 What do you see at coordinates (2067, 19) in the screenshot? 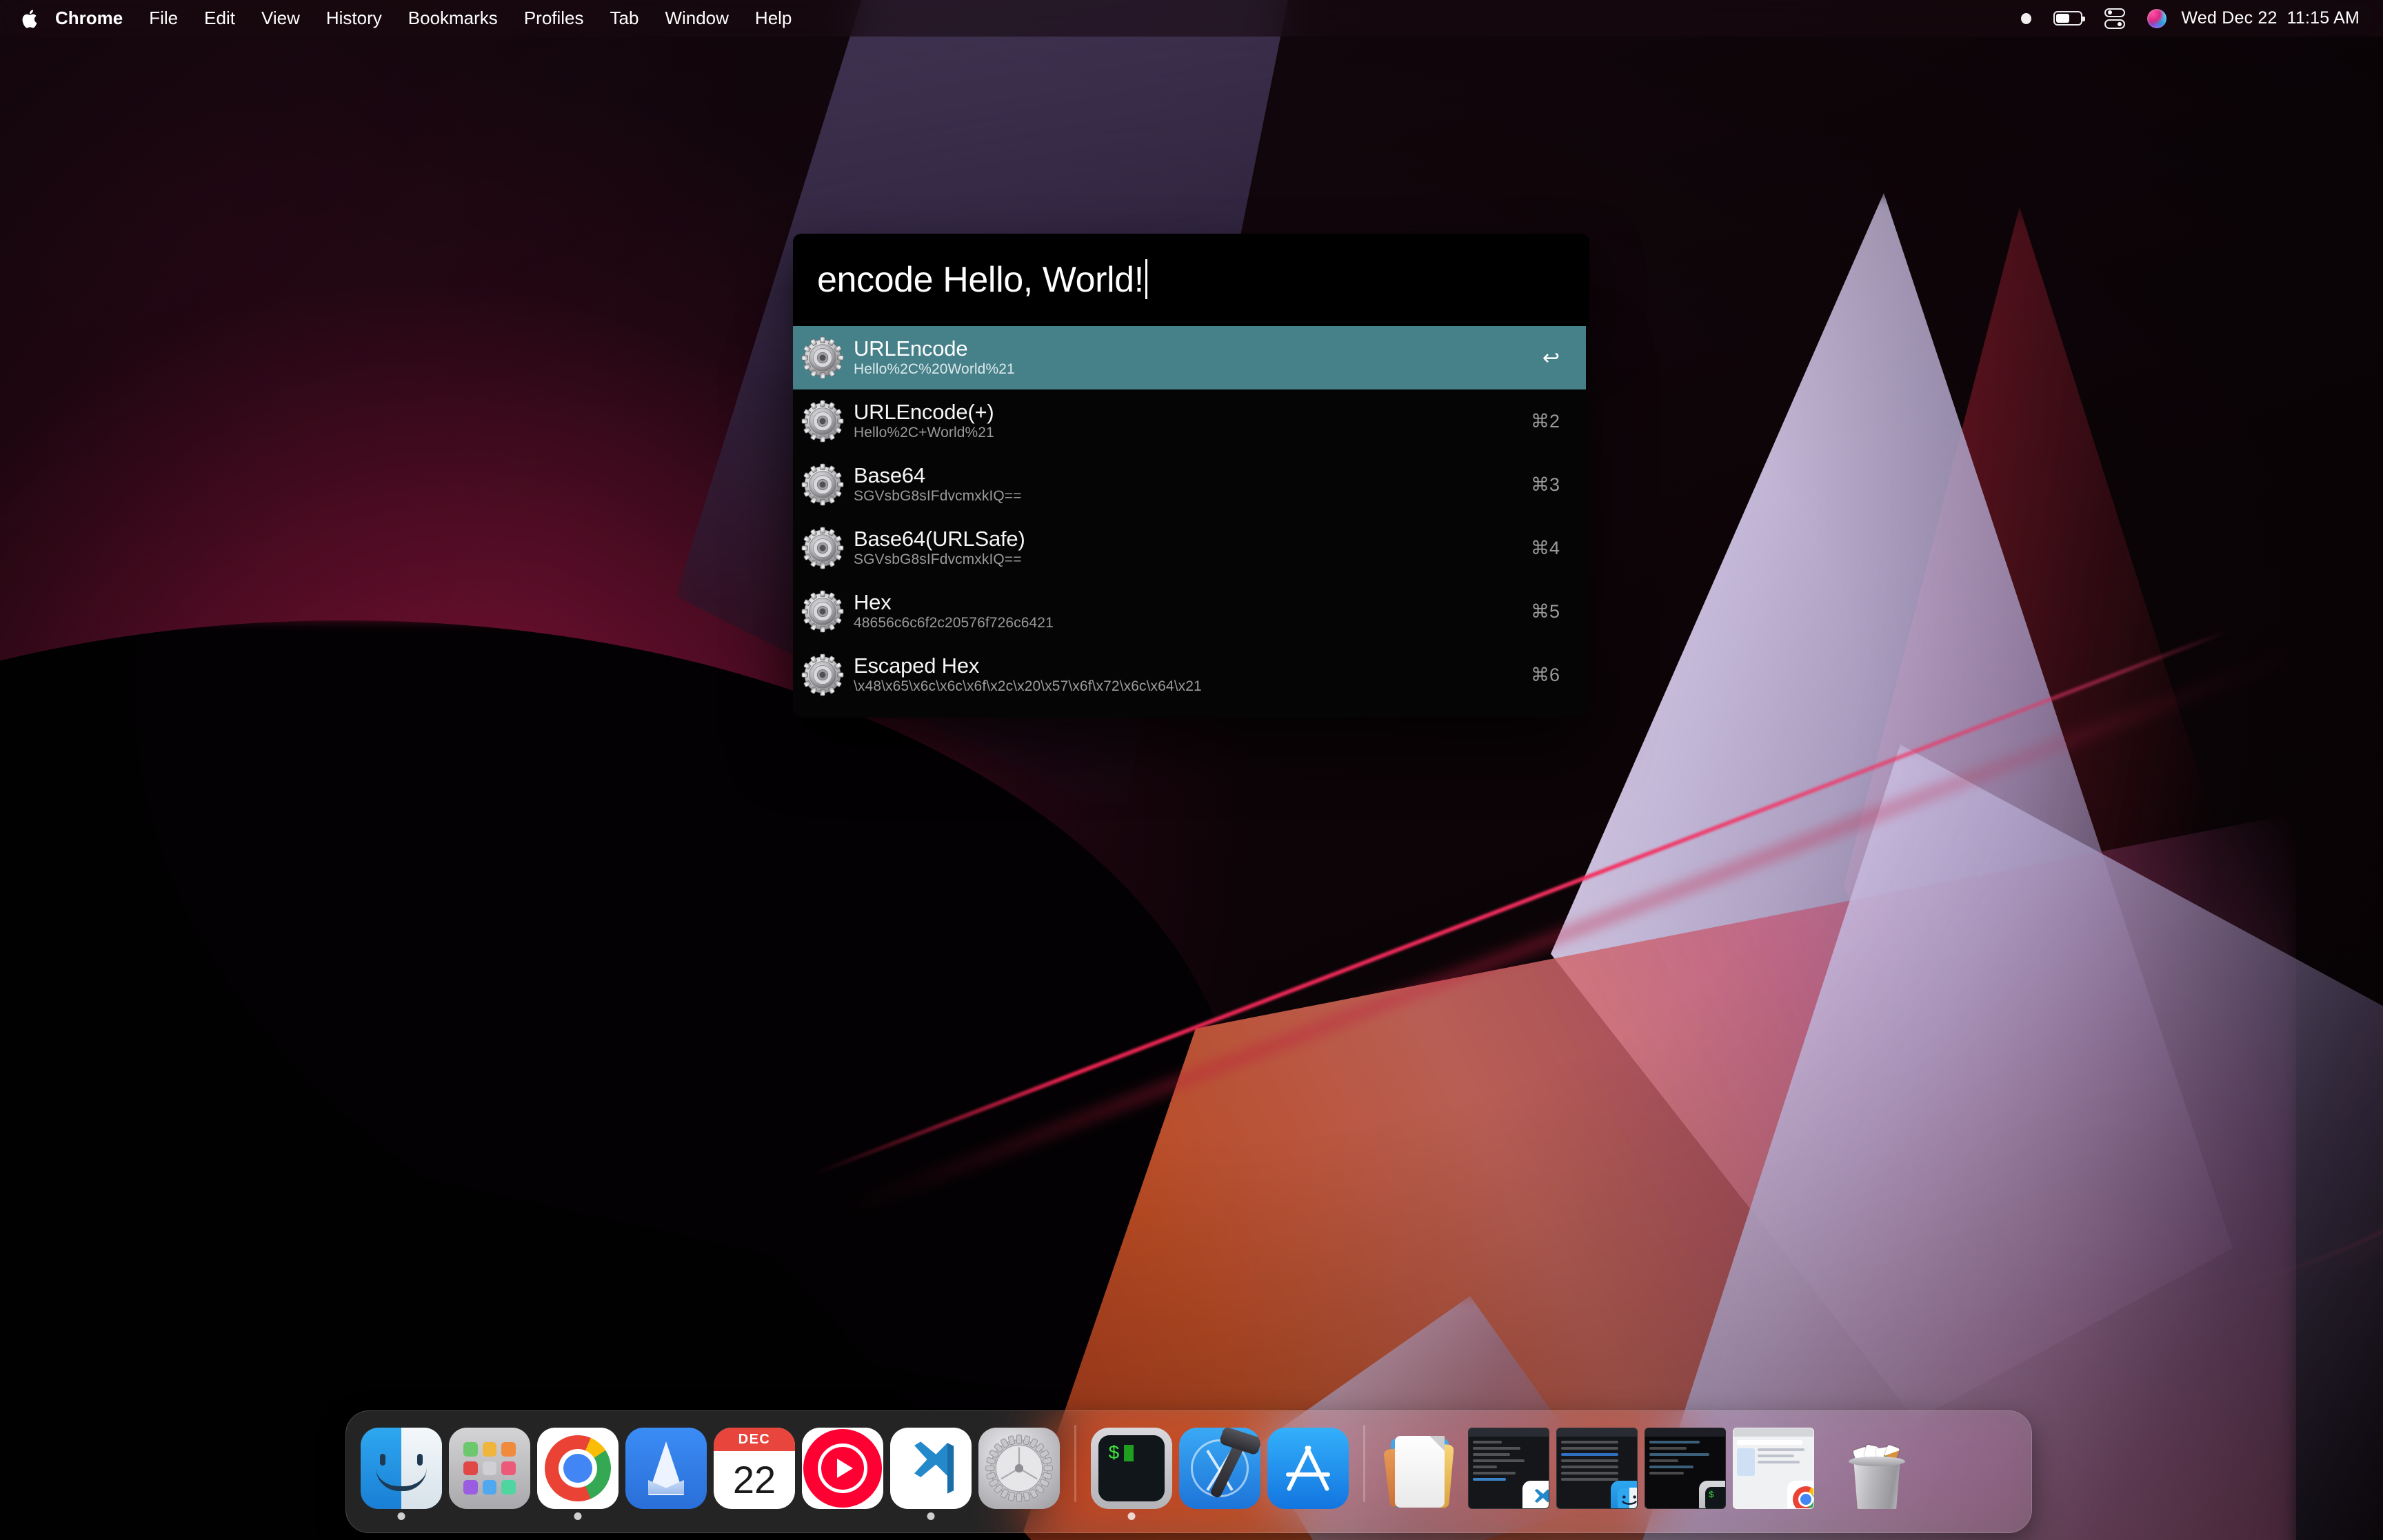
I see `battery-icon` at bounding box center [2067, 19].